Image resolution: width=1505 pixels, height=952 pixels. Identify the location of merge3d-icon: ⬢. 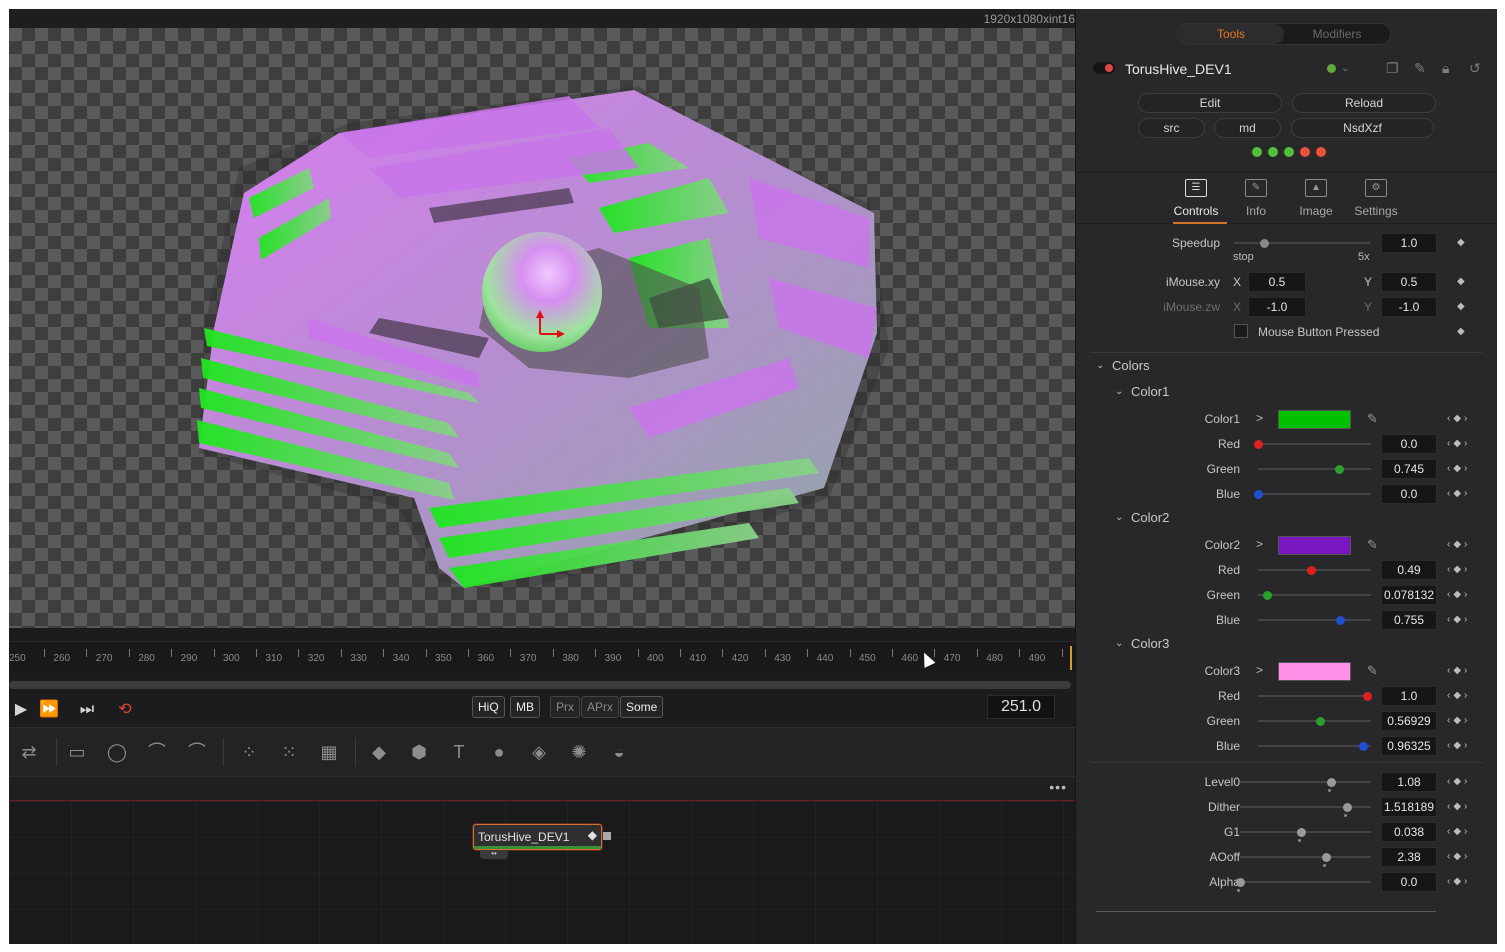
(419, 752).